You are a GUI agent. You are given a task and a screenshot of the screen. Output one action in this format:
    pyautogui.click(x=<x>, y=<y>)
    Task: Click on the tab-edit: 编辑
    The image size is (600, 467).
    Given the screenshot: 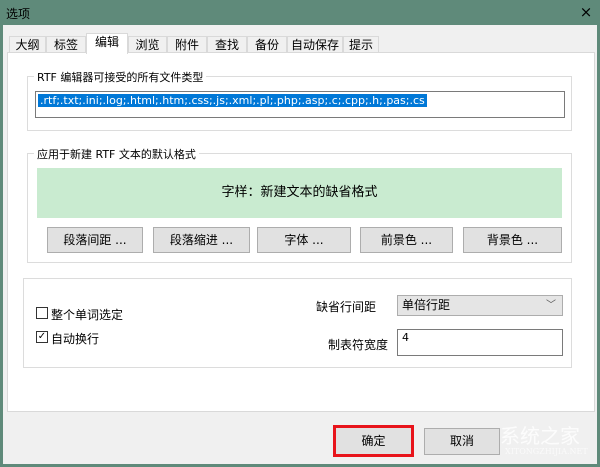 What is the action you would take?
    pyautogui.click(x=107, y=43)
    